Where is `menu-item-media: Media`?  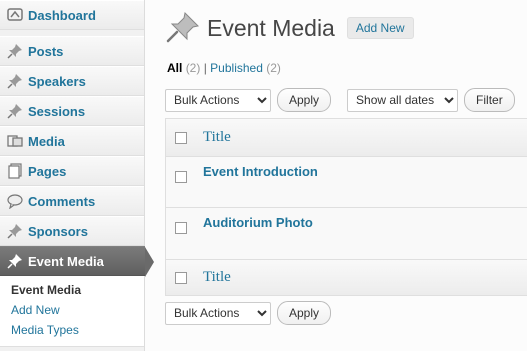
menu-item-media: Media is located at coordinates (72, 141).